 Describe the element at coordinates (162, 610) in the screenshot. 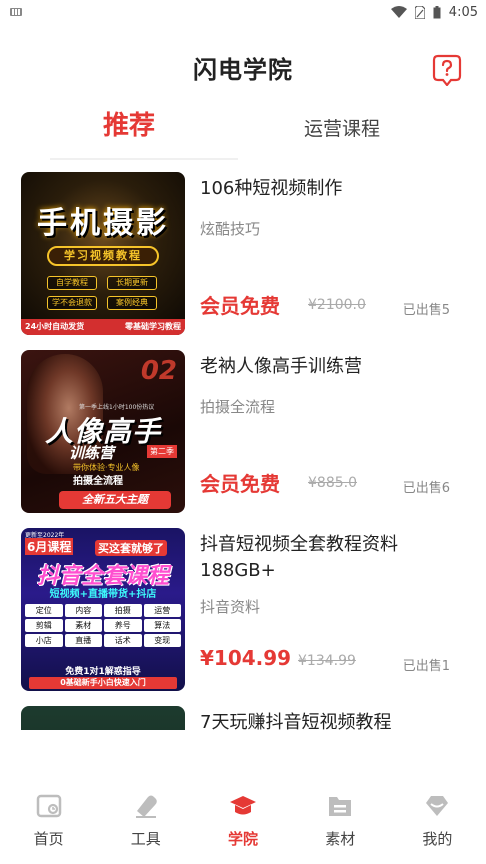

I see `thumb-grid-cell: 运营` at that location.